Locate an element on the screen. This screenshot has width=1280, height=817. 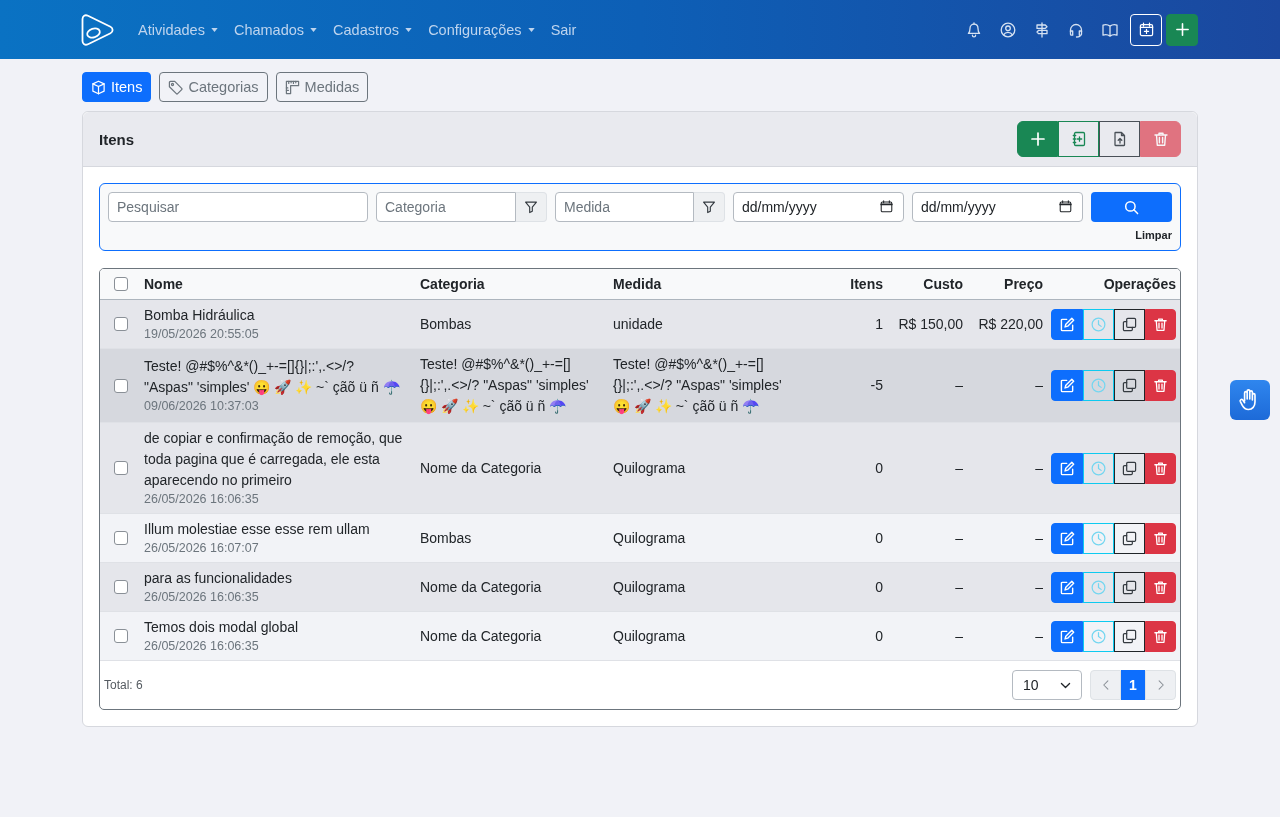
plus-icon is located at coordinates (1182, 29).